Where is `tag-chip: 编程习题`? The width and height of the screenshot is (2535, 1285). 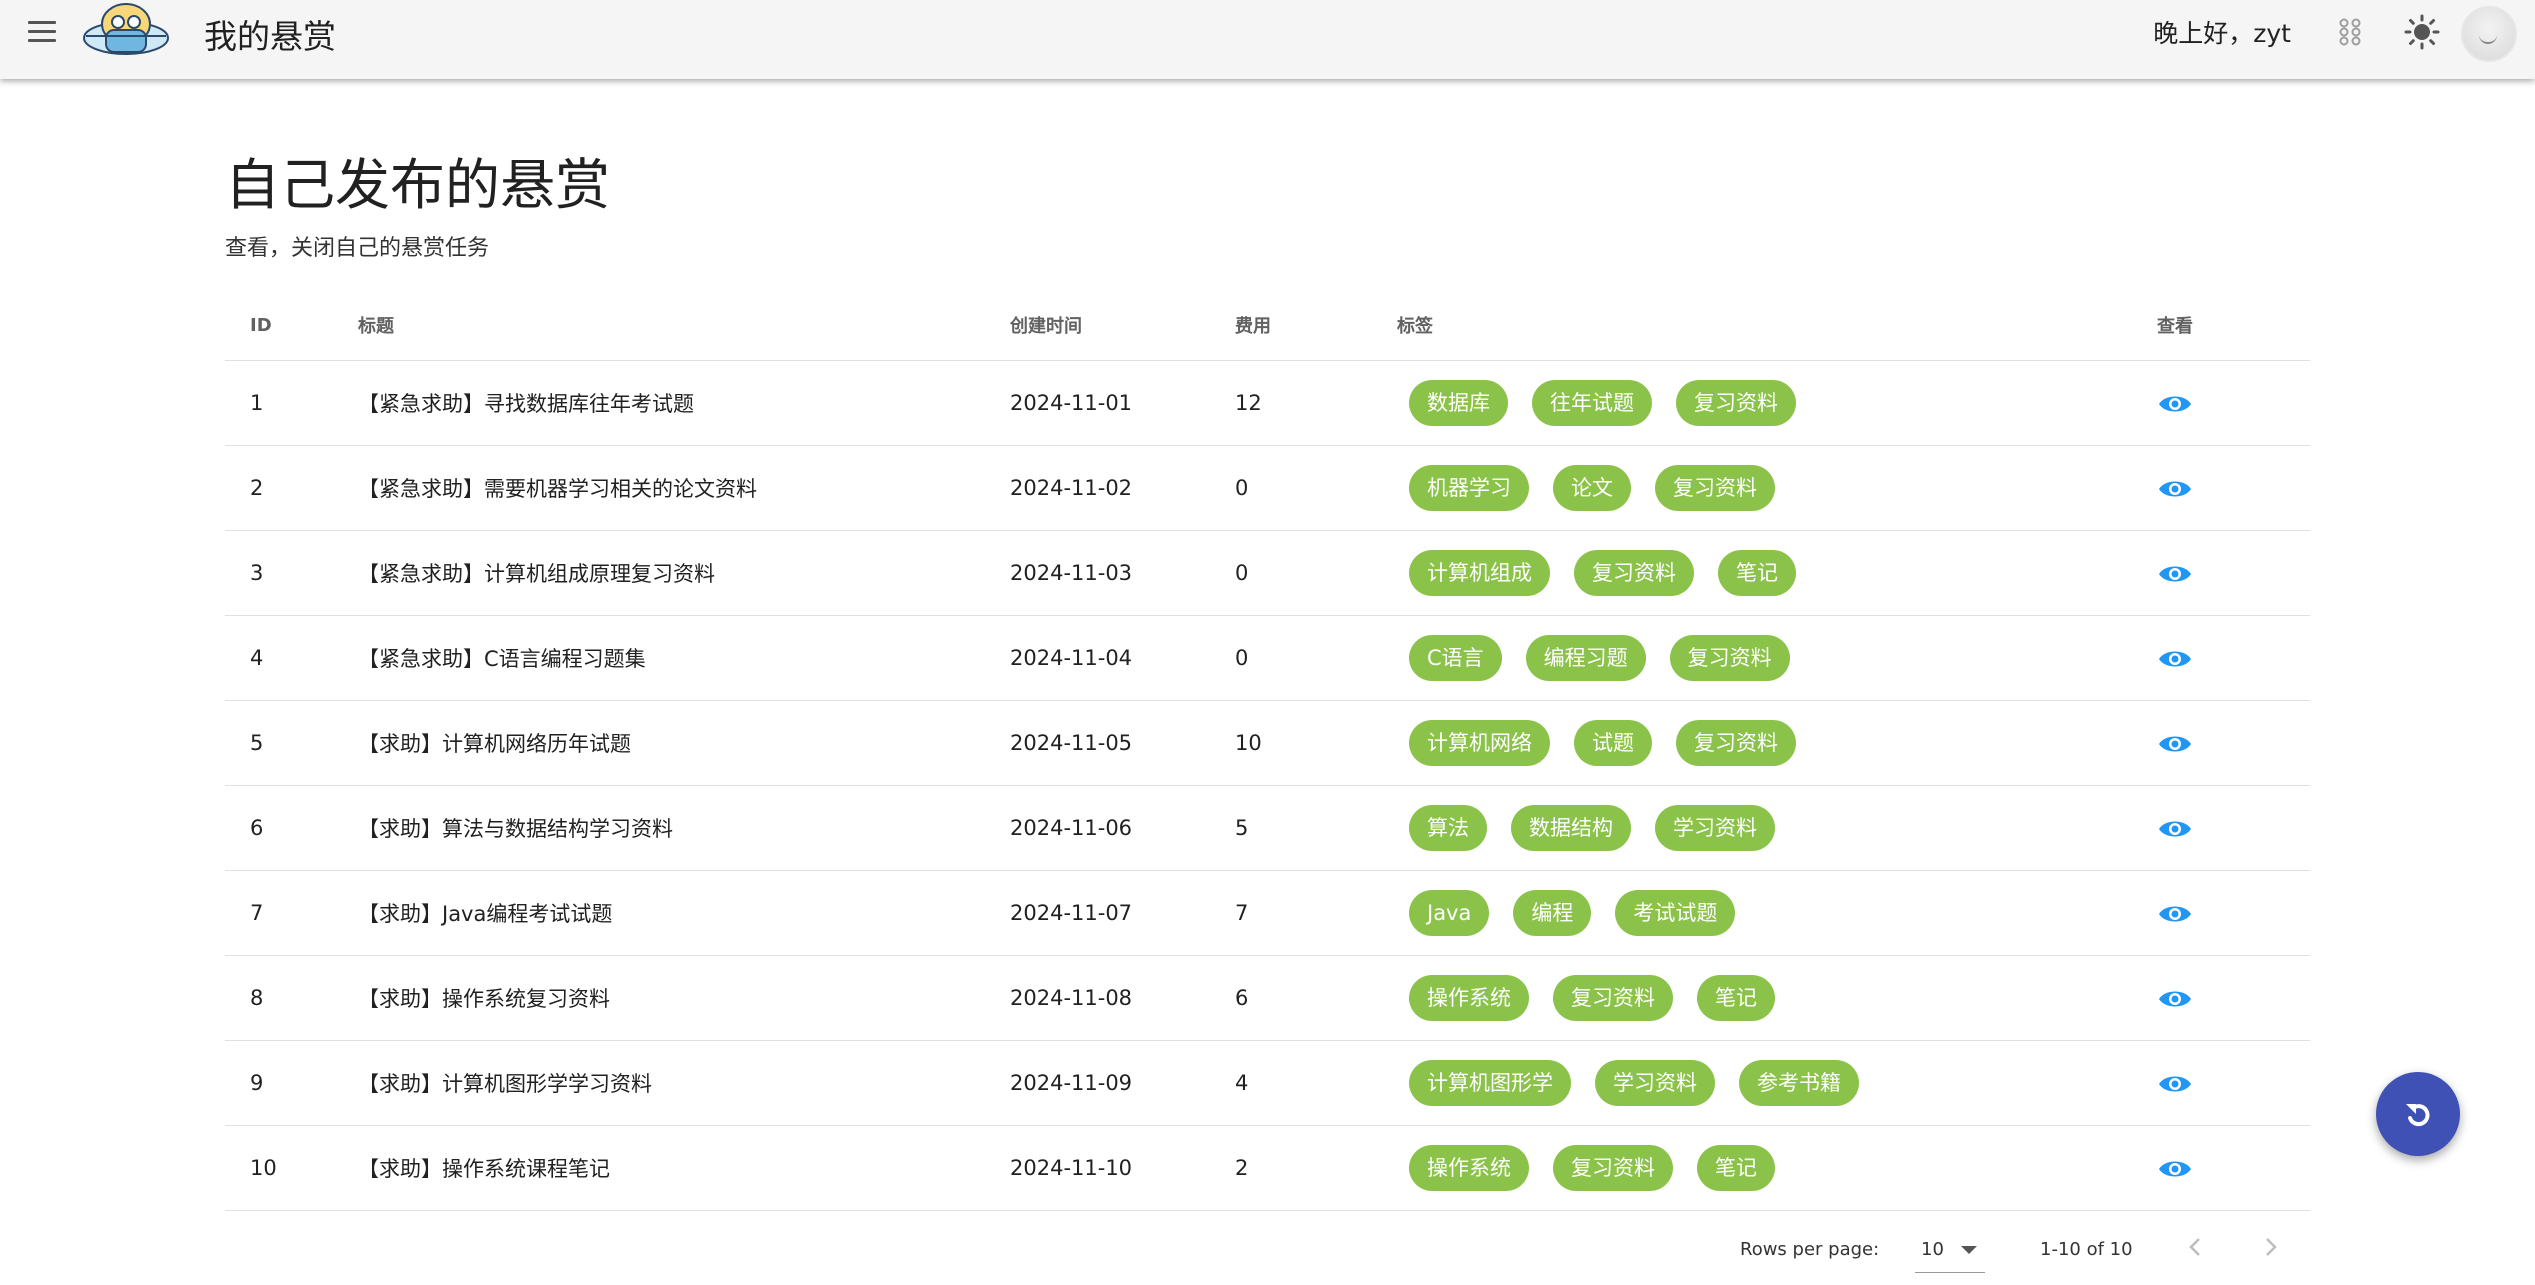
tag-chip: 编程习题 is located at coordinates (1585, 658).